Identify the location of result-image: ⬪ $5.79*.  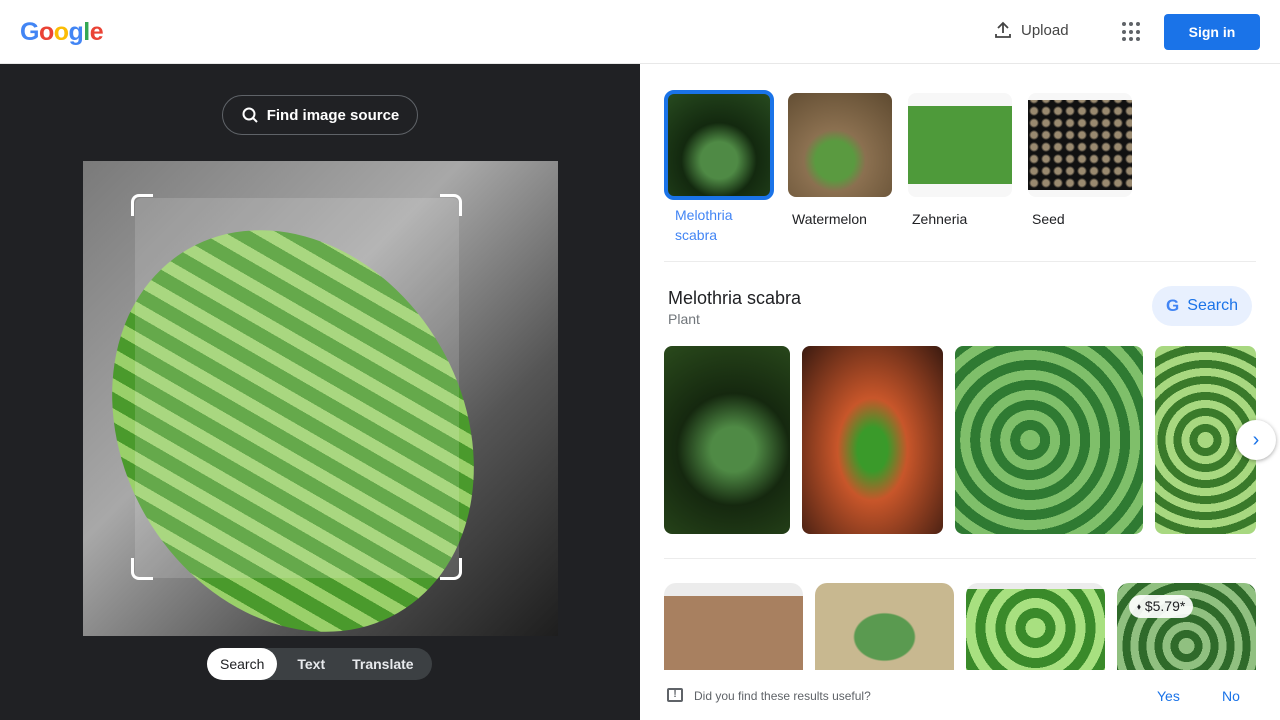
(1186, 628).